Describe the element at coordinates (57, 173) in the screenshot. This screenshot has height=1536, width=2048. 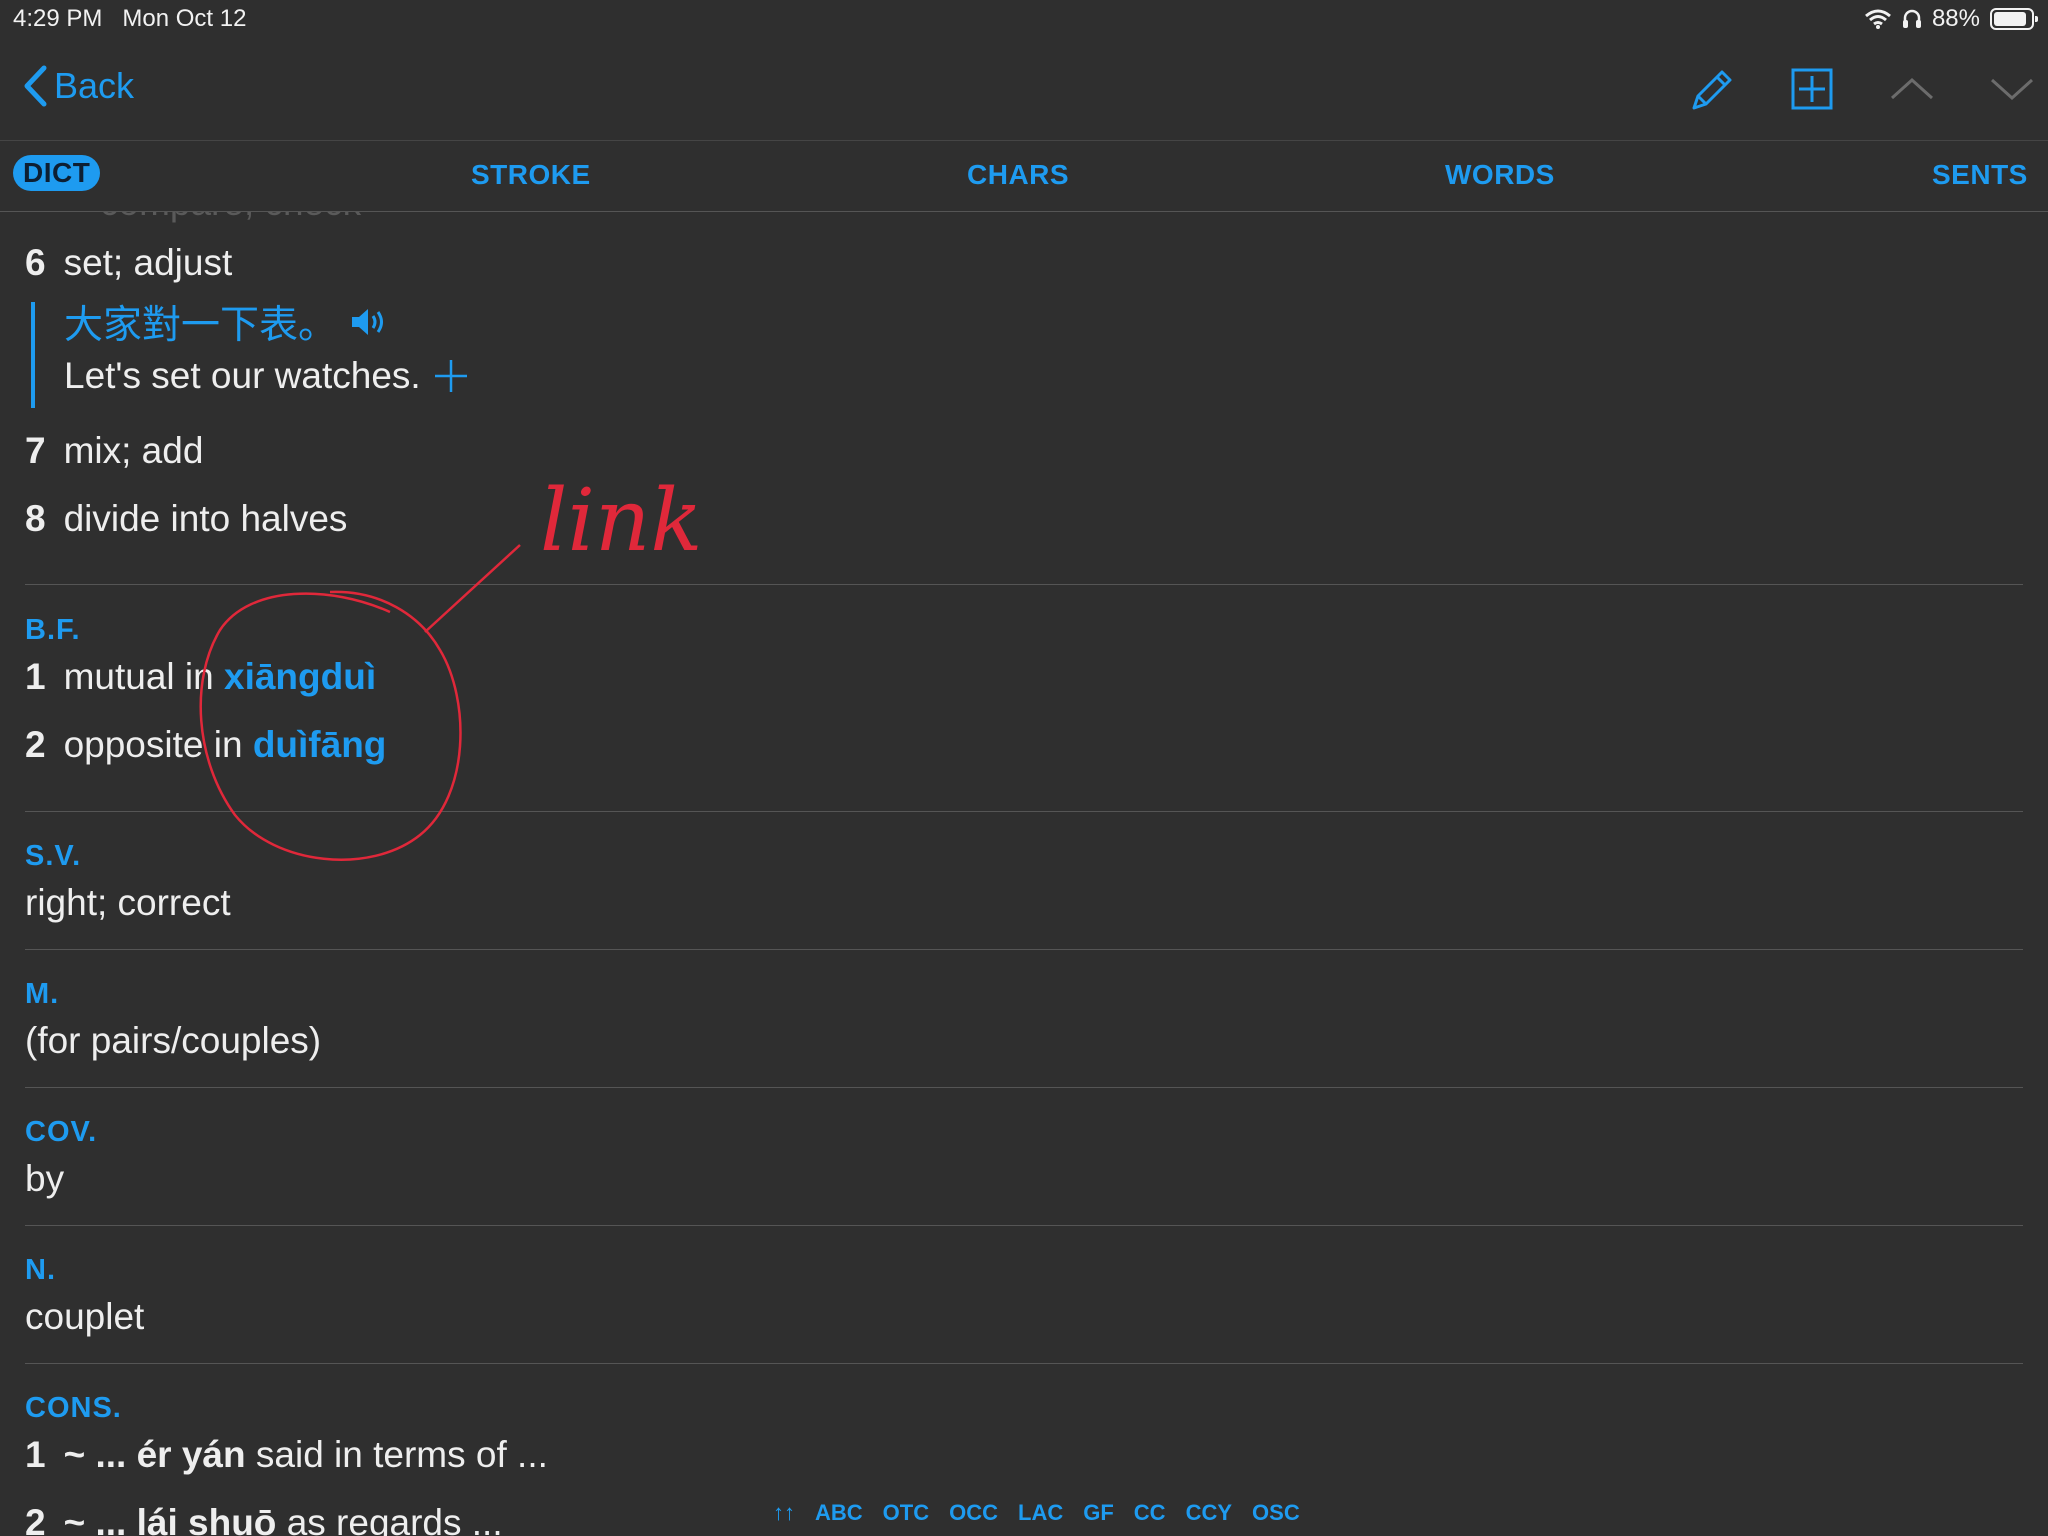
I see `tab-dict: DICT` at that location.